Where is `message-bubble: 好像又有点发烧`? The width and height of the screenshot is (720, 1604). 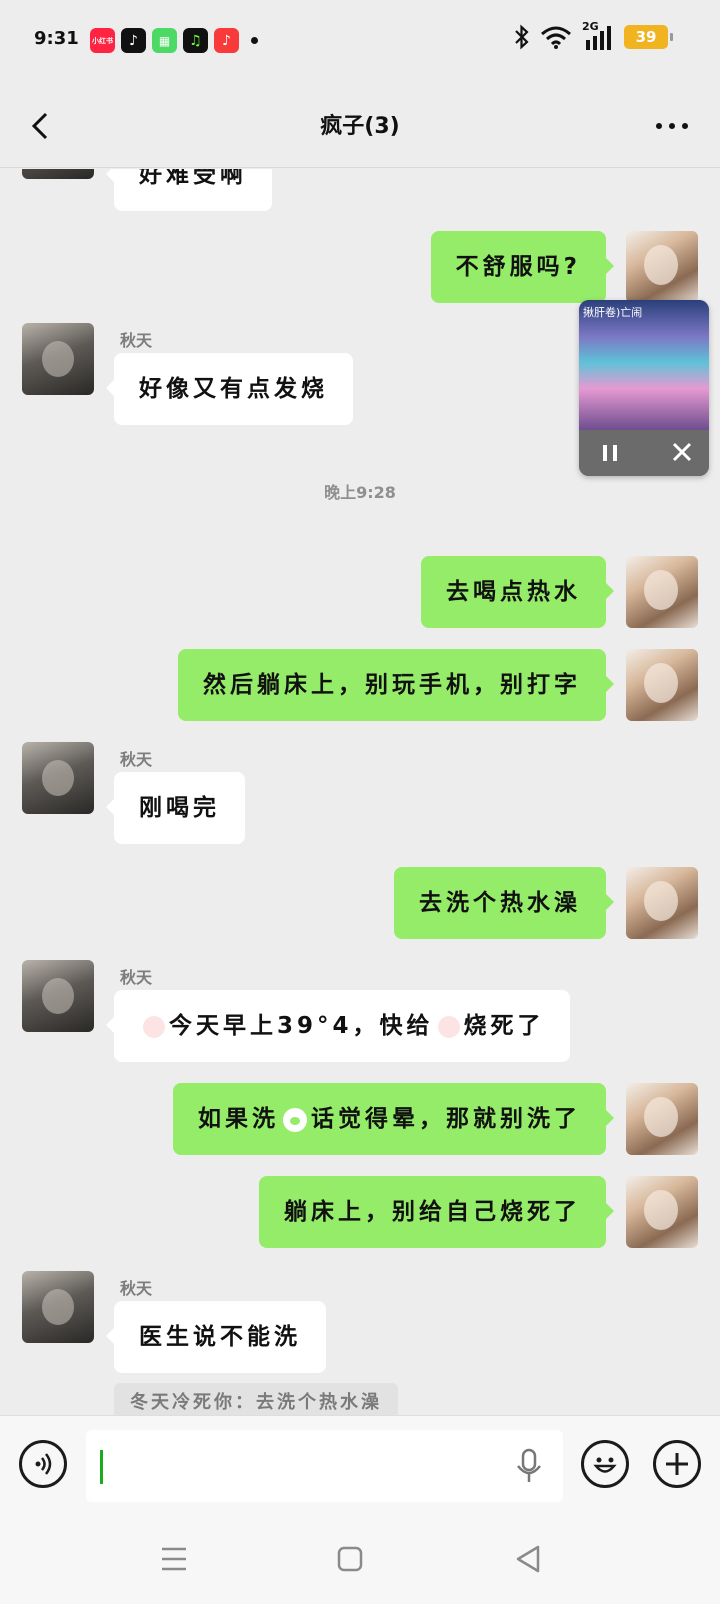
message-bubble: 好像又有点发烧 is located at coordinates (229, 389).